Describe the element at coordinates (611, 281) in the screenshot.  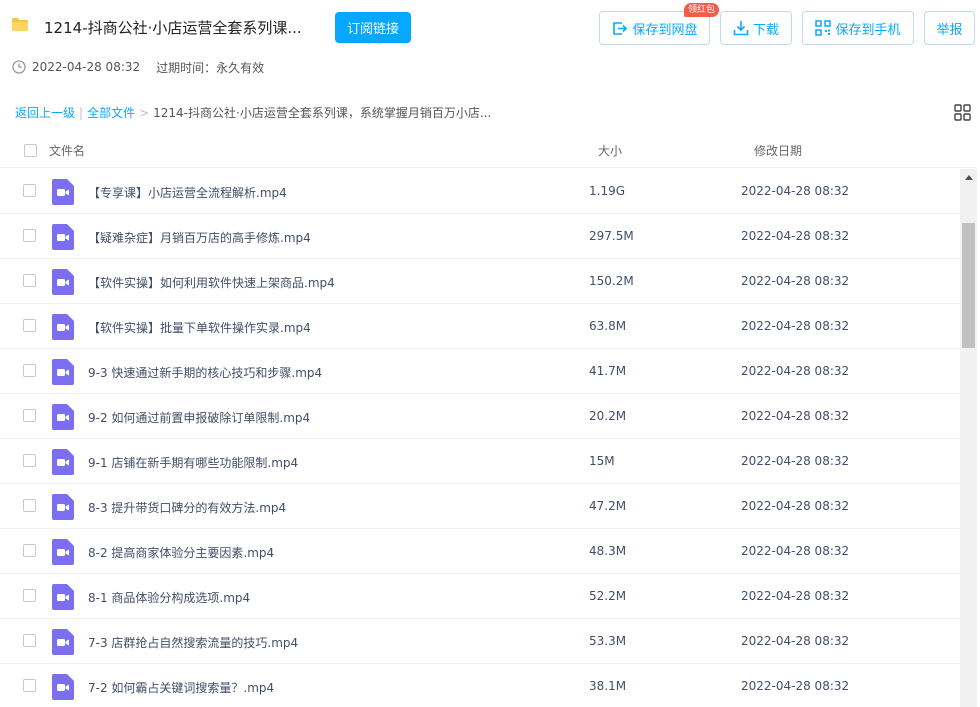
I see `file-size: 150.2M` at that location.